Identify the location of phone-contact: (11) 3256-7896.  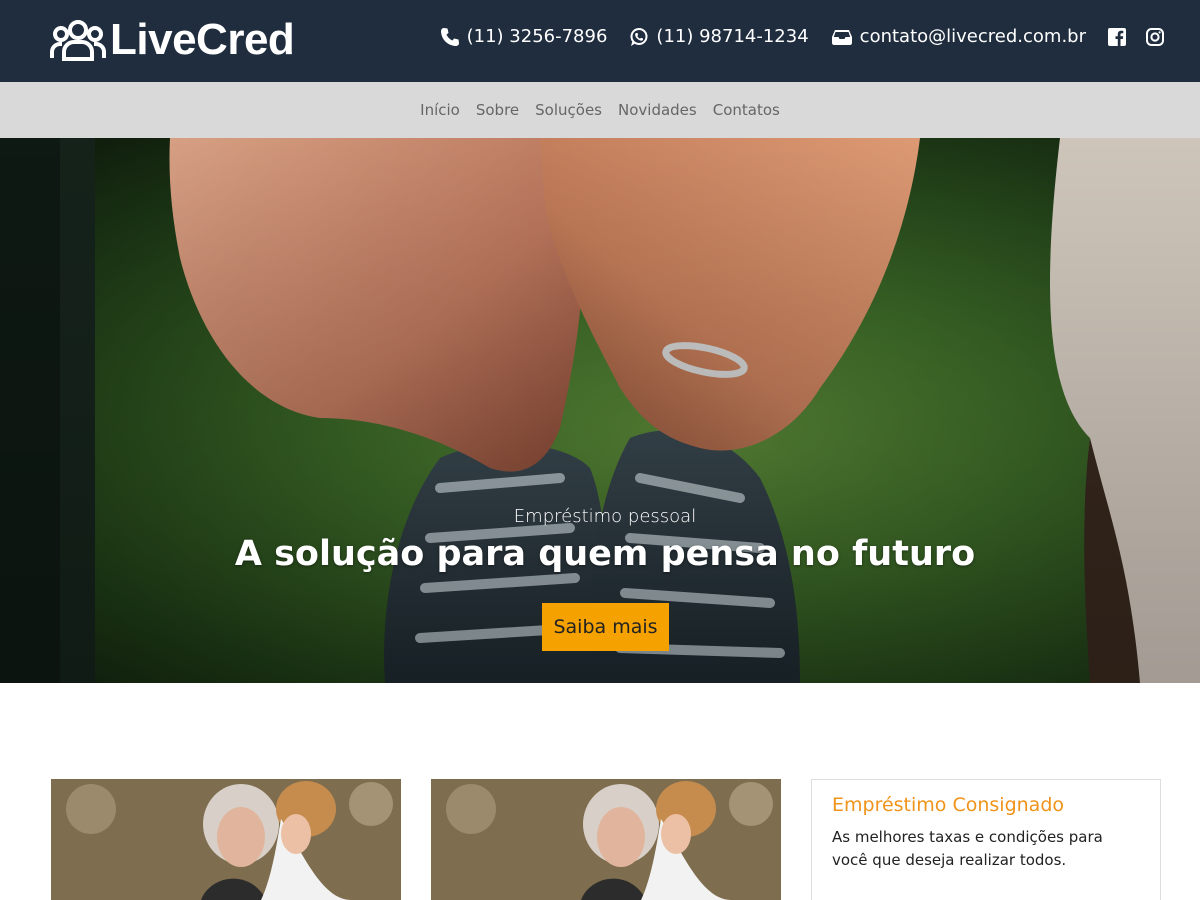
(524, 36).